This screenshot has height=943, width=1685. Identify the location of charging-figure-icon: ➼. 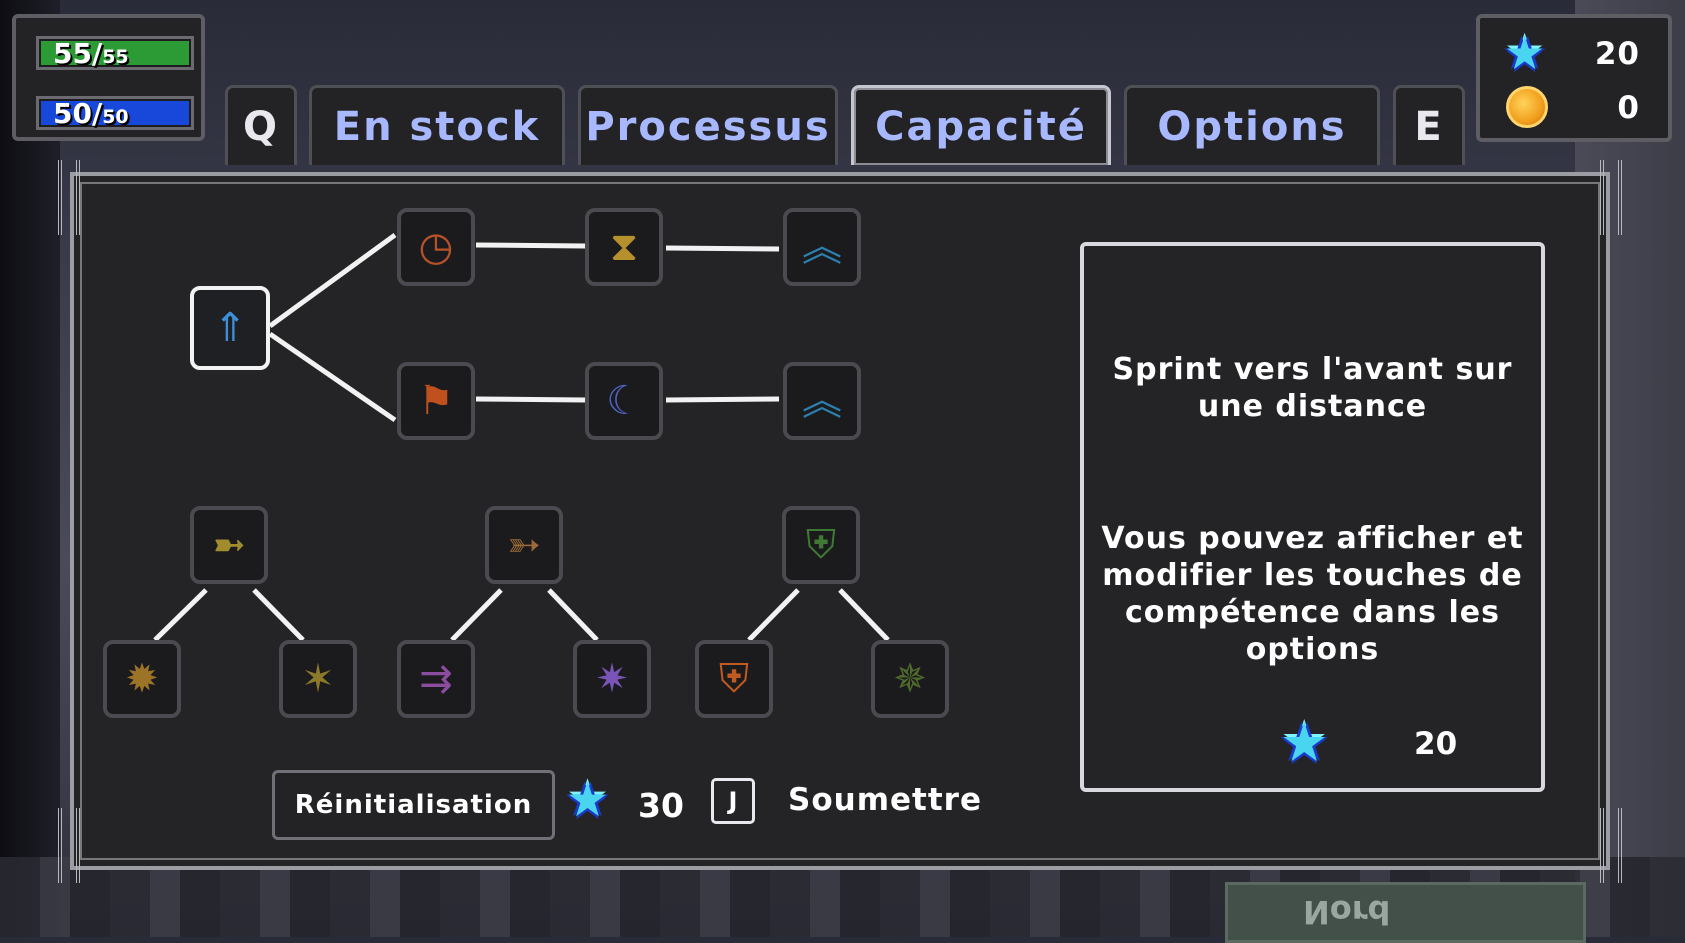
(229, 545).